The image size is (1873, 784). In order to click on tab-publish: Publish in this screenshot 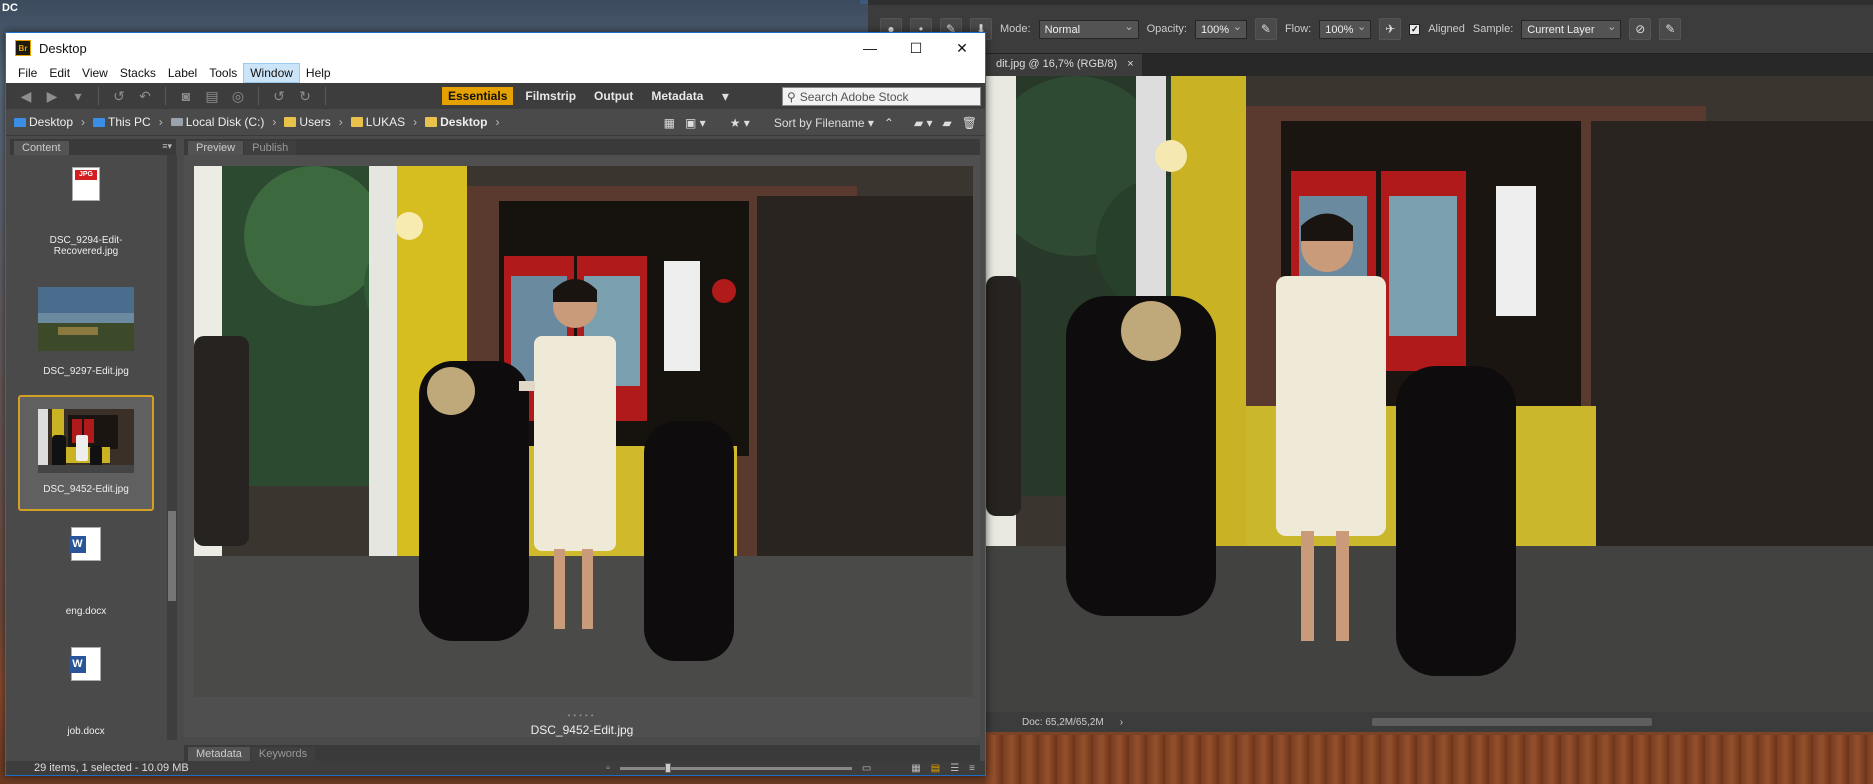, I will do `click(270, 148)`.